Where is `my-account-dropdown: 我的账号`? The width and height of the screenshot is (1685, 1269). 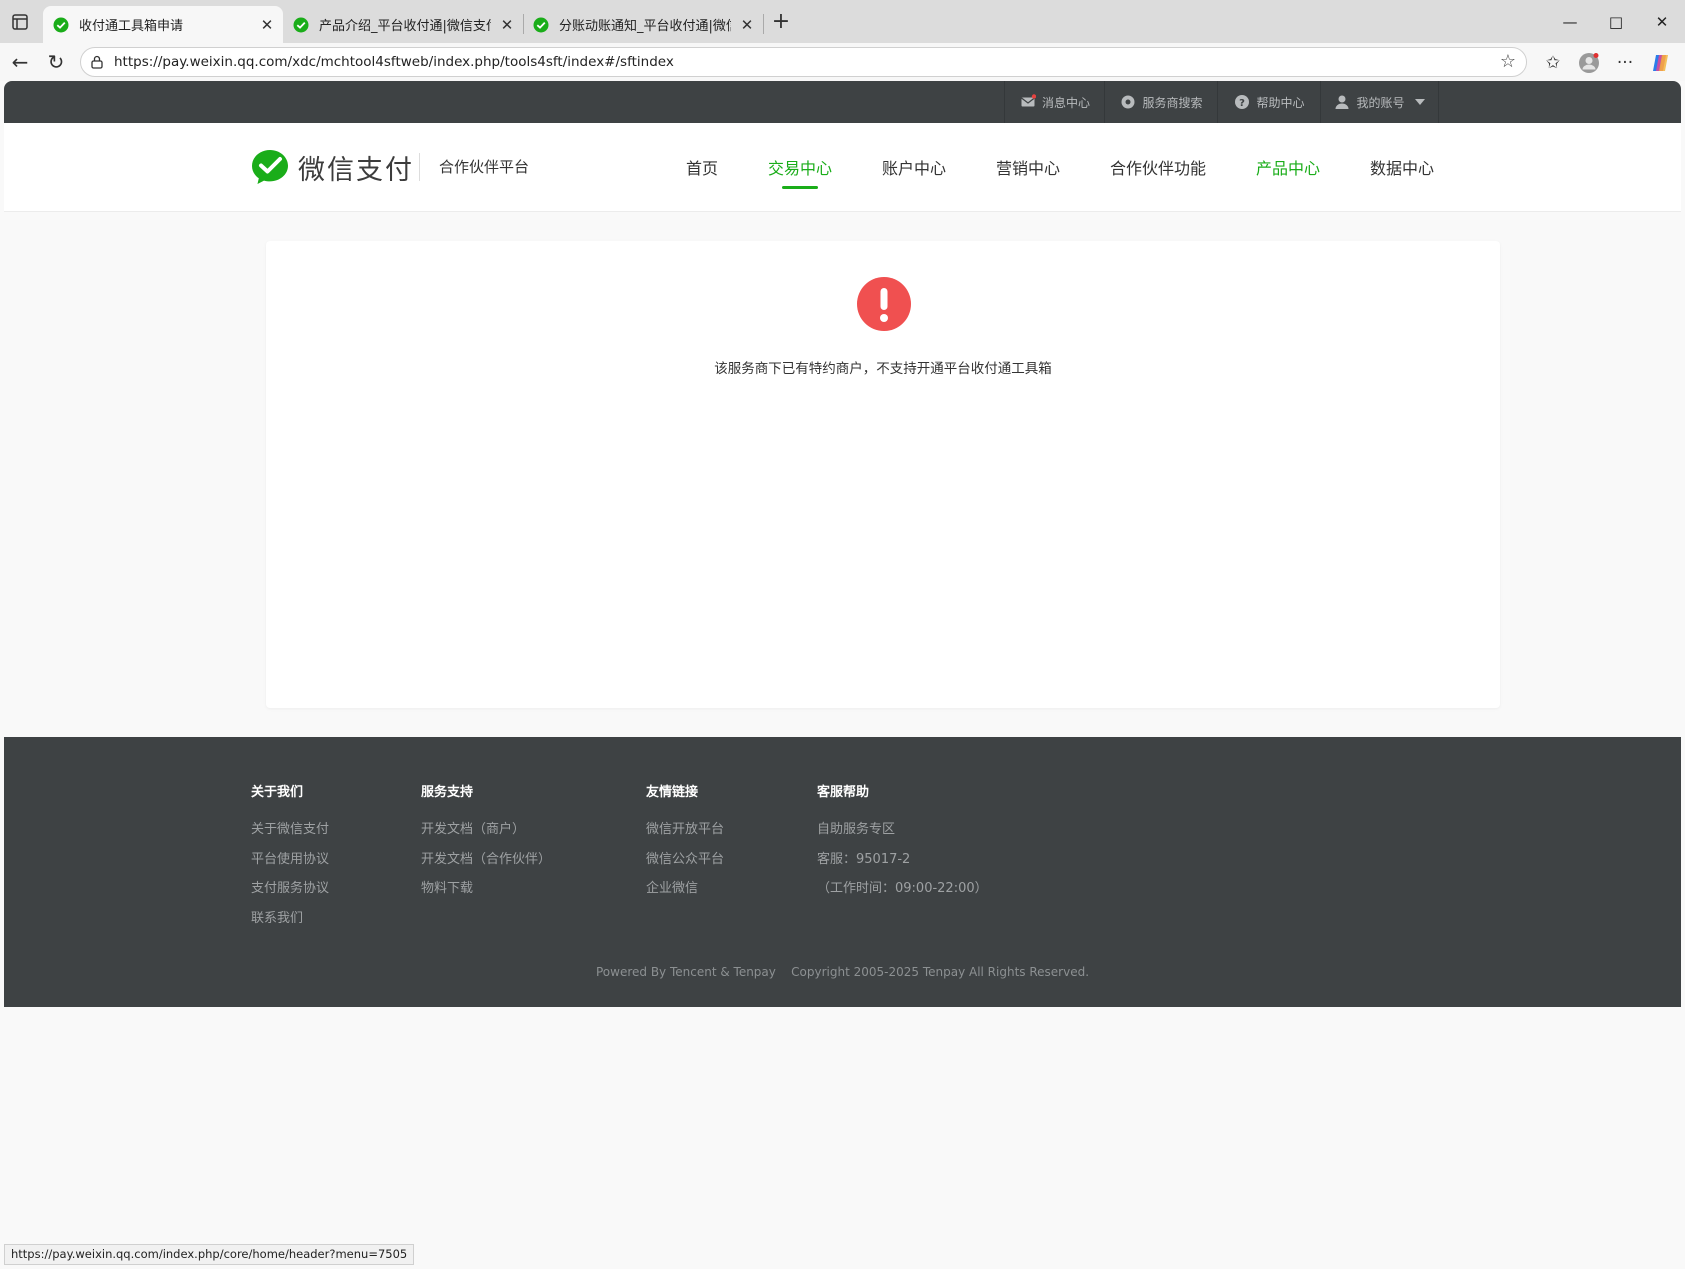 my-account-dropdown: 我的账号 is located at coordinates (1379, 102).